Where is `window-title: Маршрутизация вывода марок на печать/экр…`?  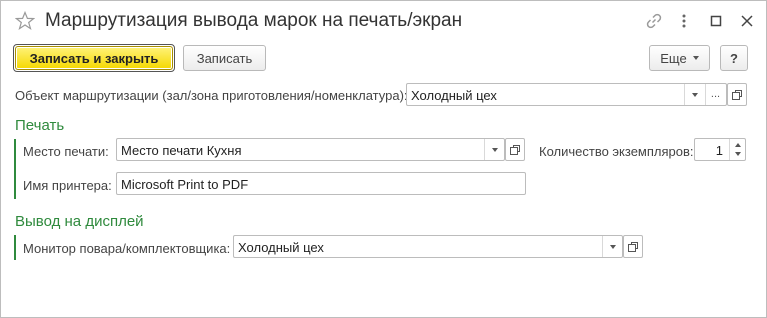
window-title: Маршрутизация вывода марок на печать/экр… is located at coordinates (254, 20).